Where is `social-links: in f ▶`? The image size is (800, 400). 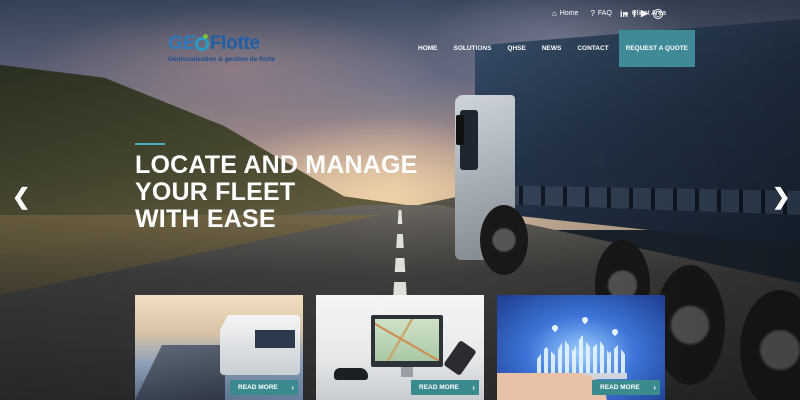 social-links: in f ▶ is located at coordinates (641, 13).